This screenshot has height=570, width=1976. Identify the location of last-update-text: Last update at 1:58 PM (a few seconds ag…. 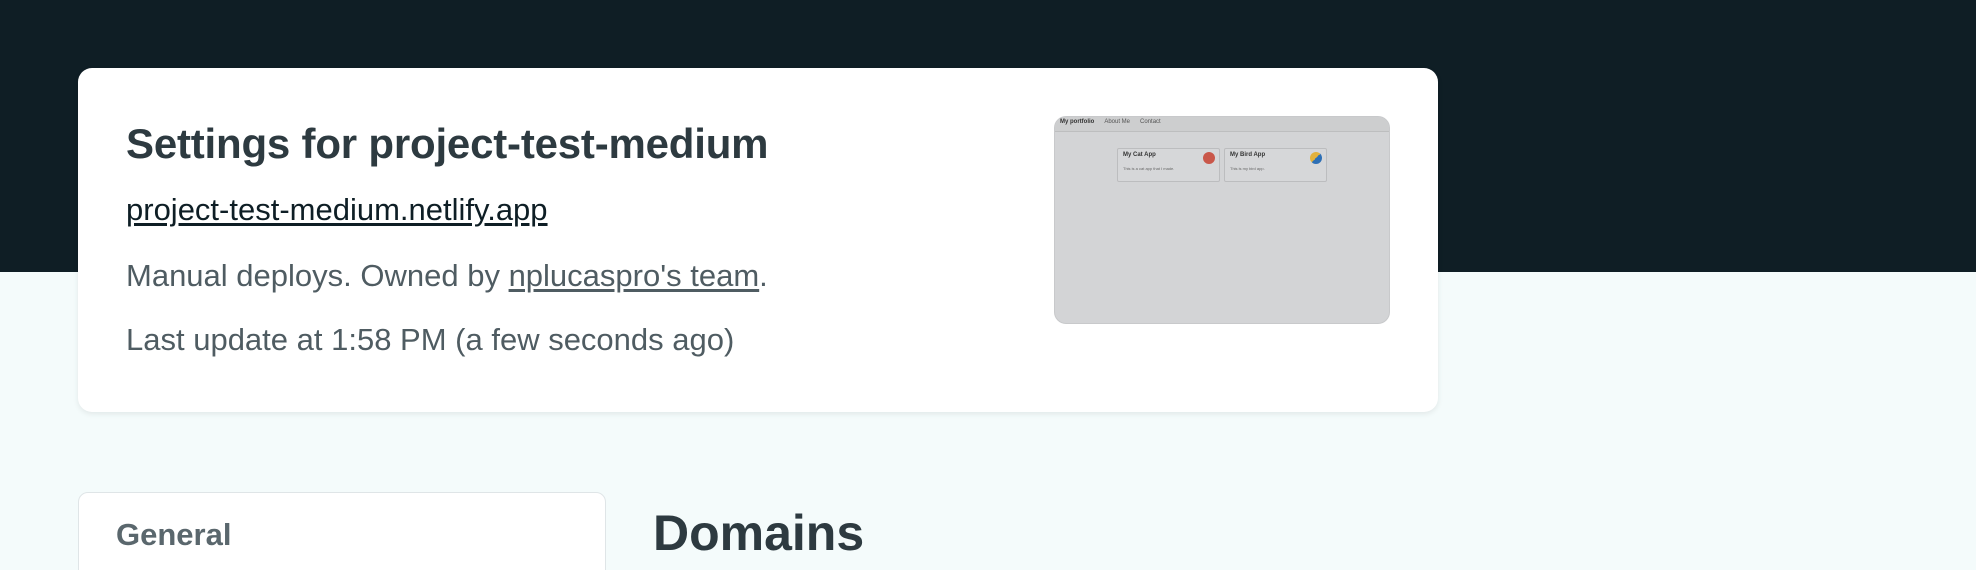
(430, 339).